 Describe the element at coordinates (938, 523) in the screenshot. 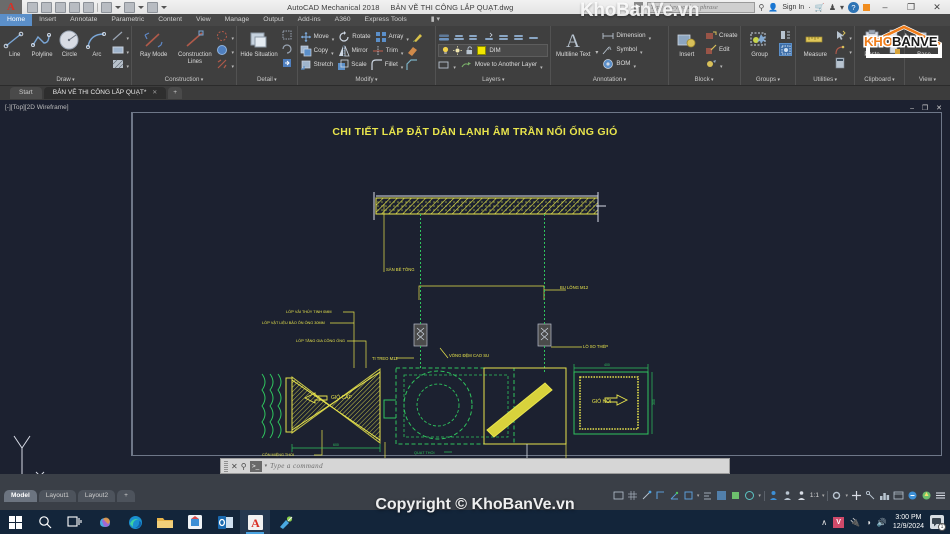

I see `notification-center-icon: 1` at that location.